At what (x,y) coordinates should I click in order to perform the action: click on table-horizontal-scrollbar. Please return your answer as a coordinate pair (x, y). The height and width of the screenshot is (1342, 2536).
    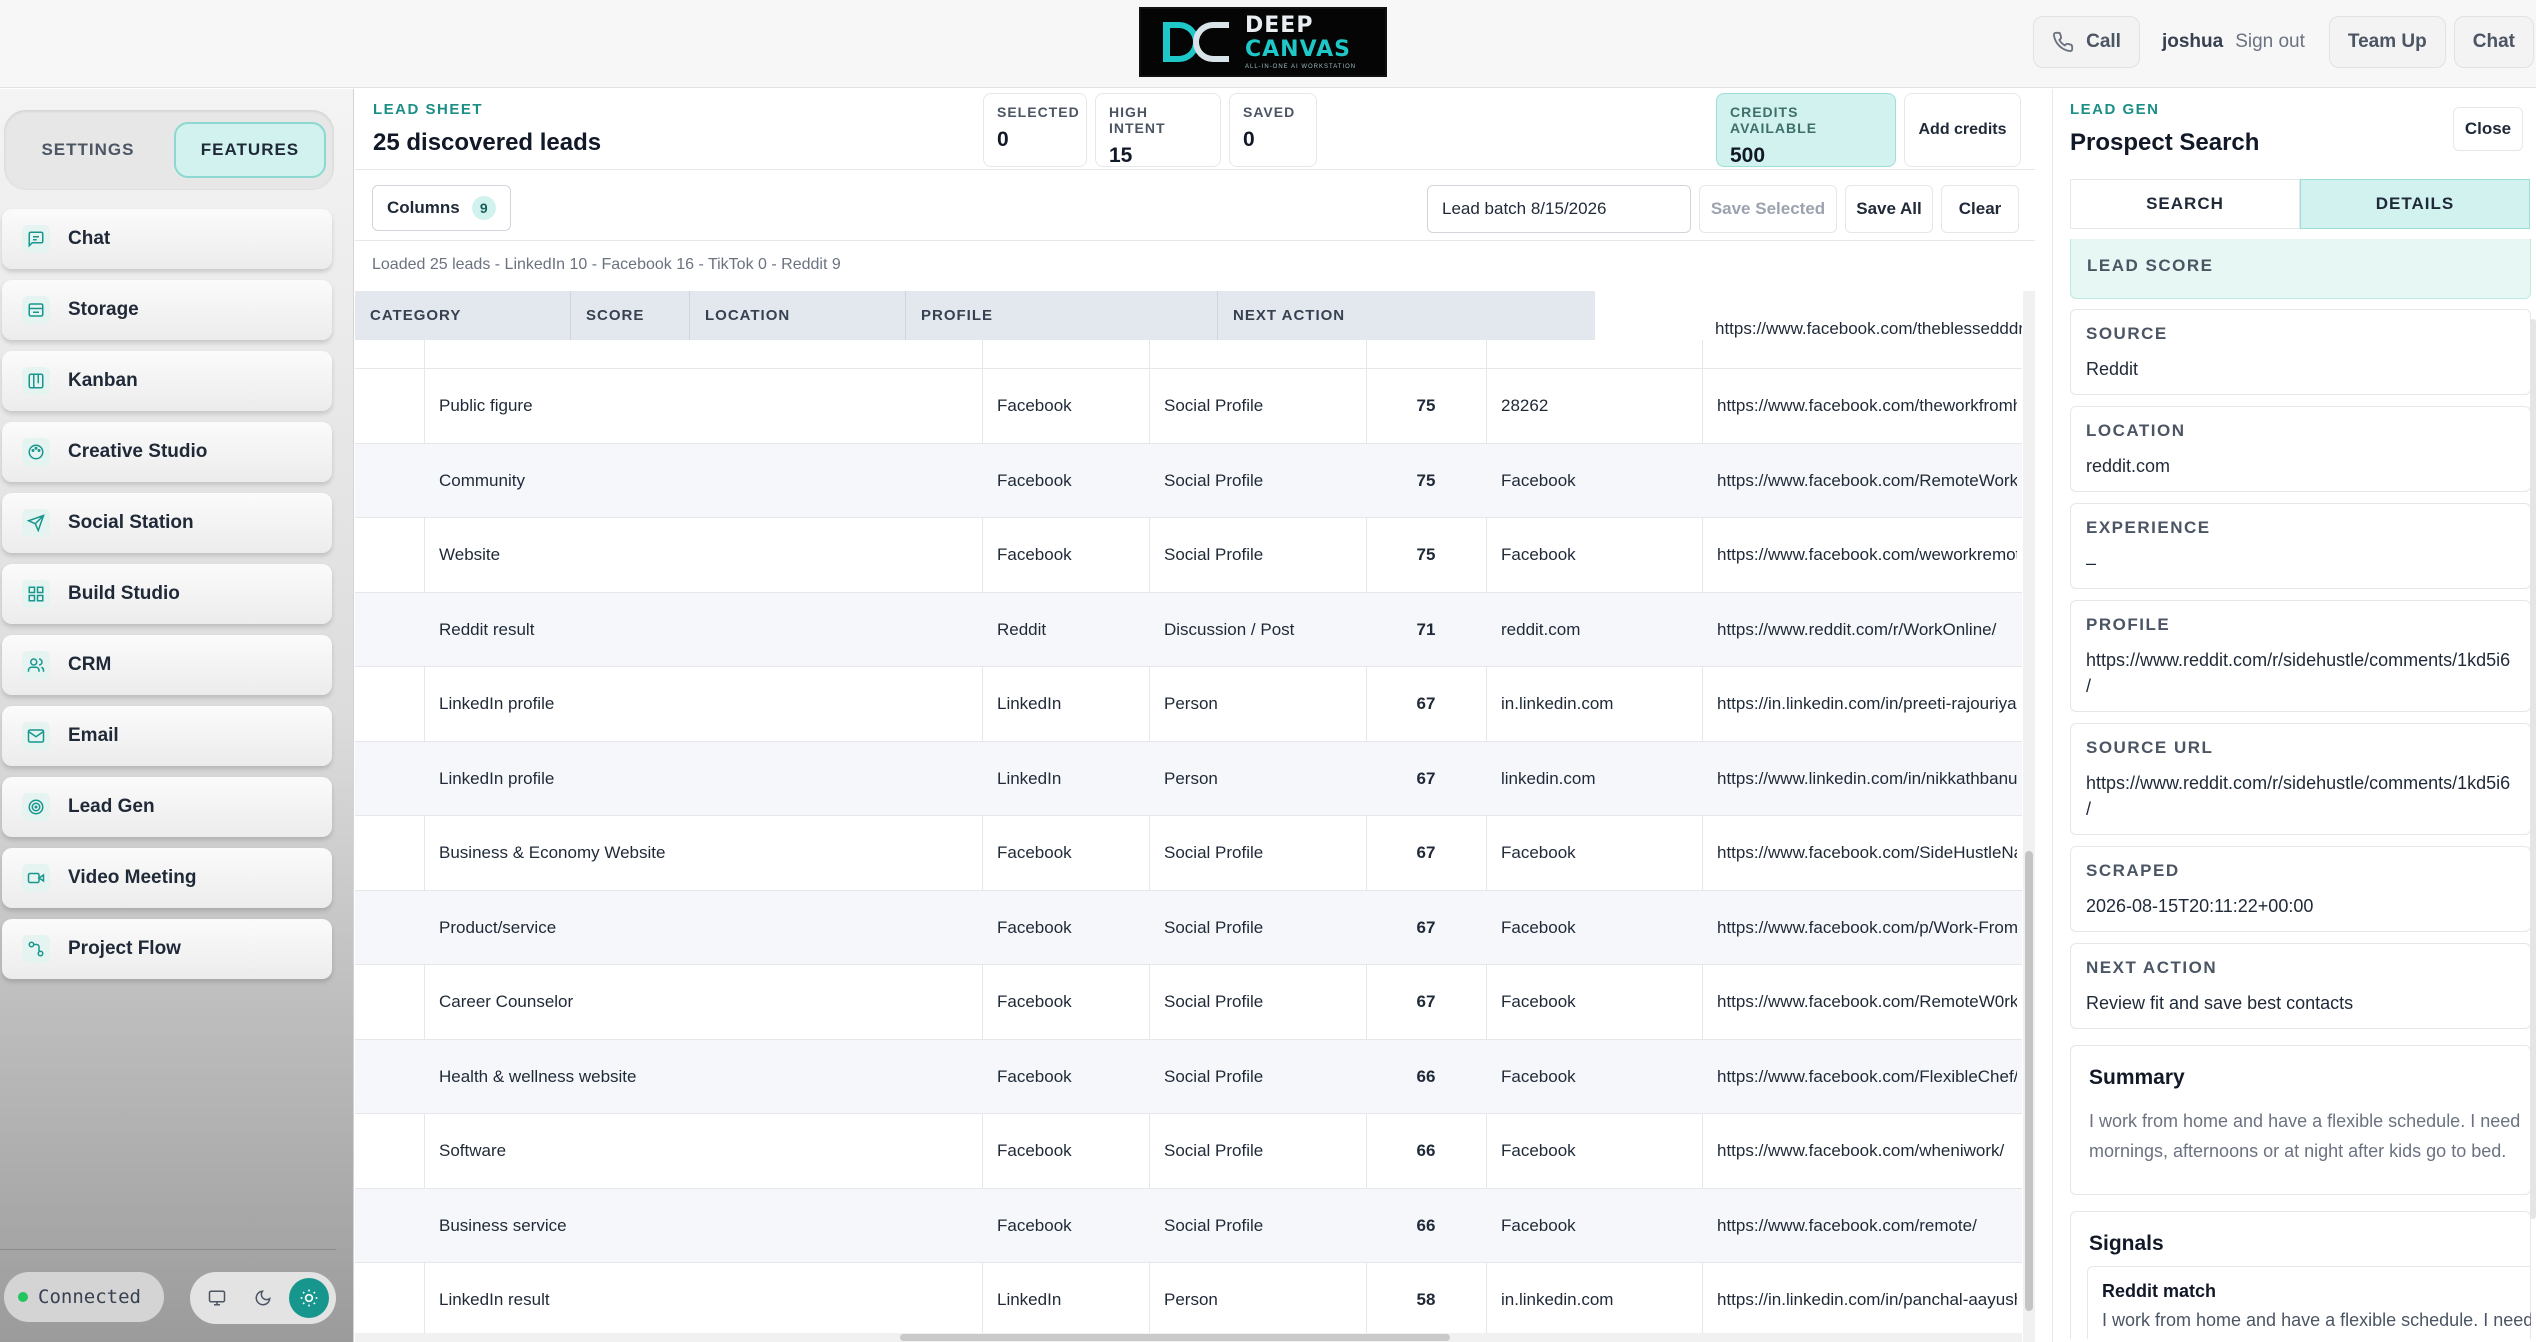
    Looking at the image, I should click on (1188, 1337).